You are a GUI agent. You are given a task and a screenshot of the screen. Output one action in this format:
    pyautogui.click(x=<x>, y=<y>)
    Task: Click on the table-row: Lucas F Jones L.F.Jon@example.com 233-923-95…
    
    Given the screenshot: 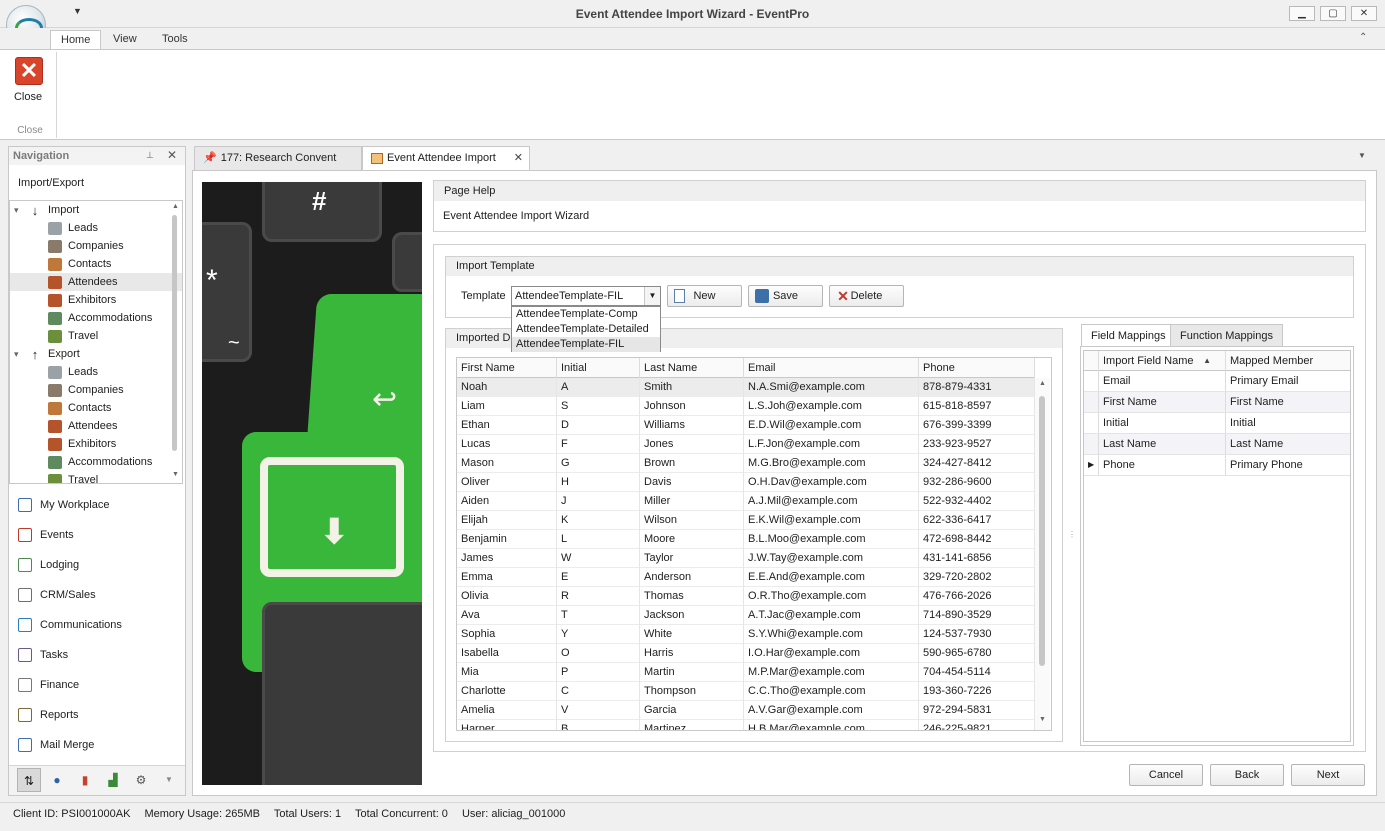 What is the action you would take?
    pyautogui.click(x=746, y=444)
    